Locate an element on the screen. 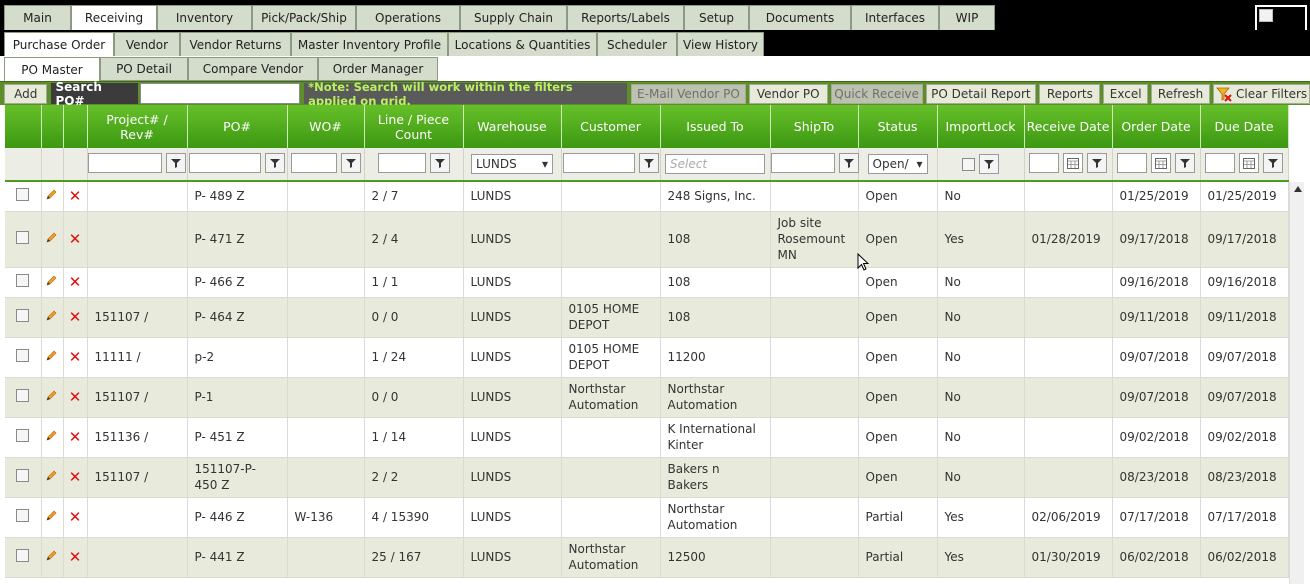 The image size is (1310, 584). project-filter-input is located at coordinates (125, 162).